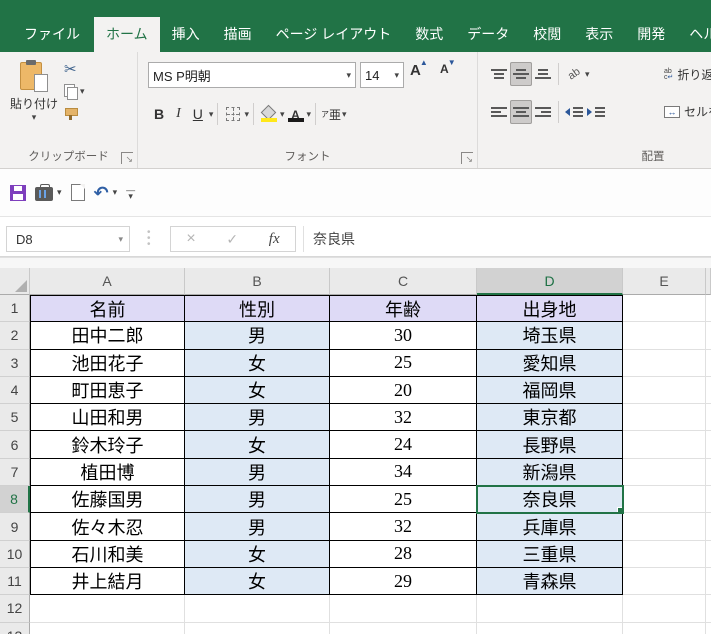 This screenshot has height=634, width=711. Describe the element at coordinates (467, 158) in the screenshot. I see `font-dialog-launcher-icon: ↘` at that location.